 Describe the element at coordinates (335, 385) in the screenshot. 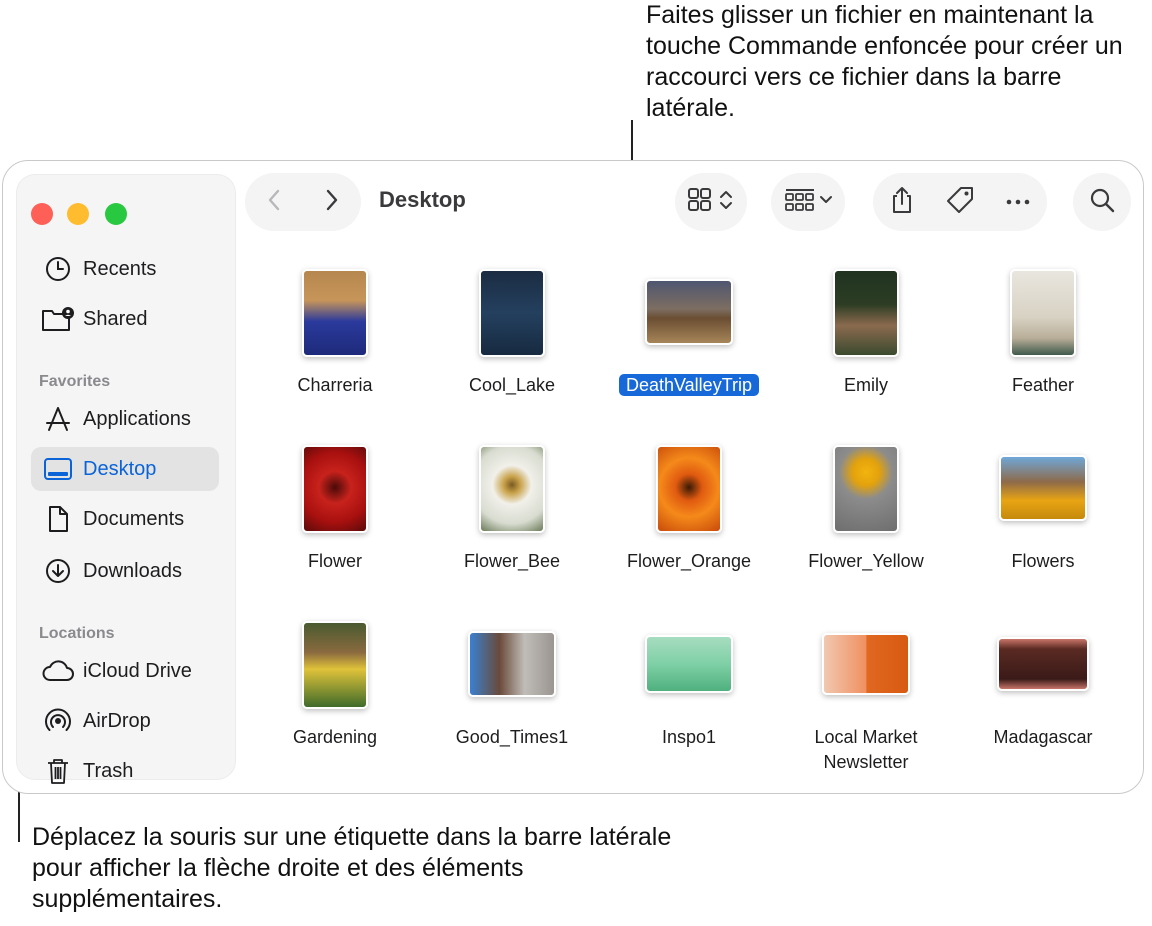

I see `file-name: Charreria` at that location.